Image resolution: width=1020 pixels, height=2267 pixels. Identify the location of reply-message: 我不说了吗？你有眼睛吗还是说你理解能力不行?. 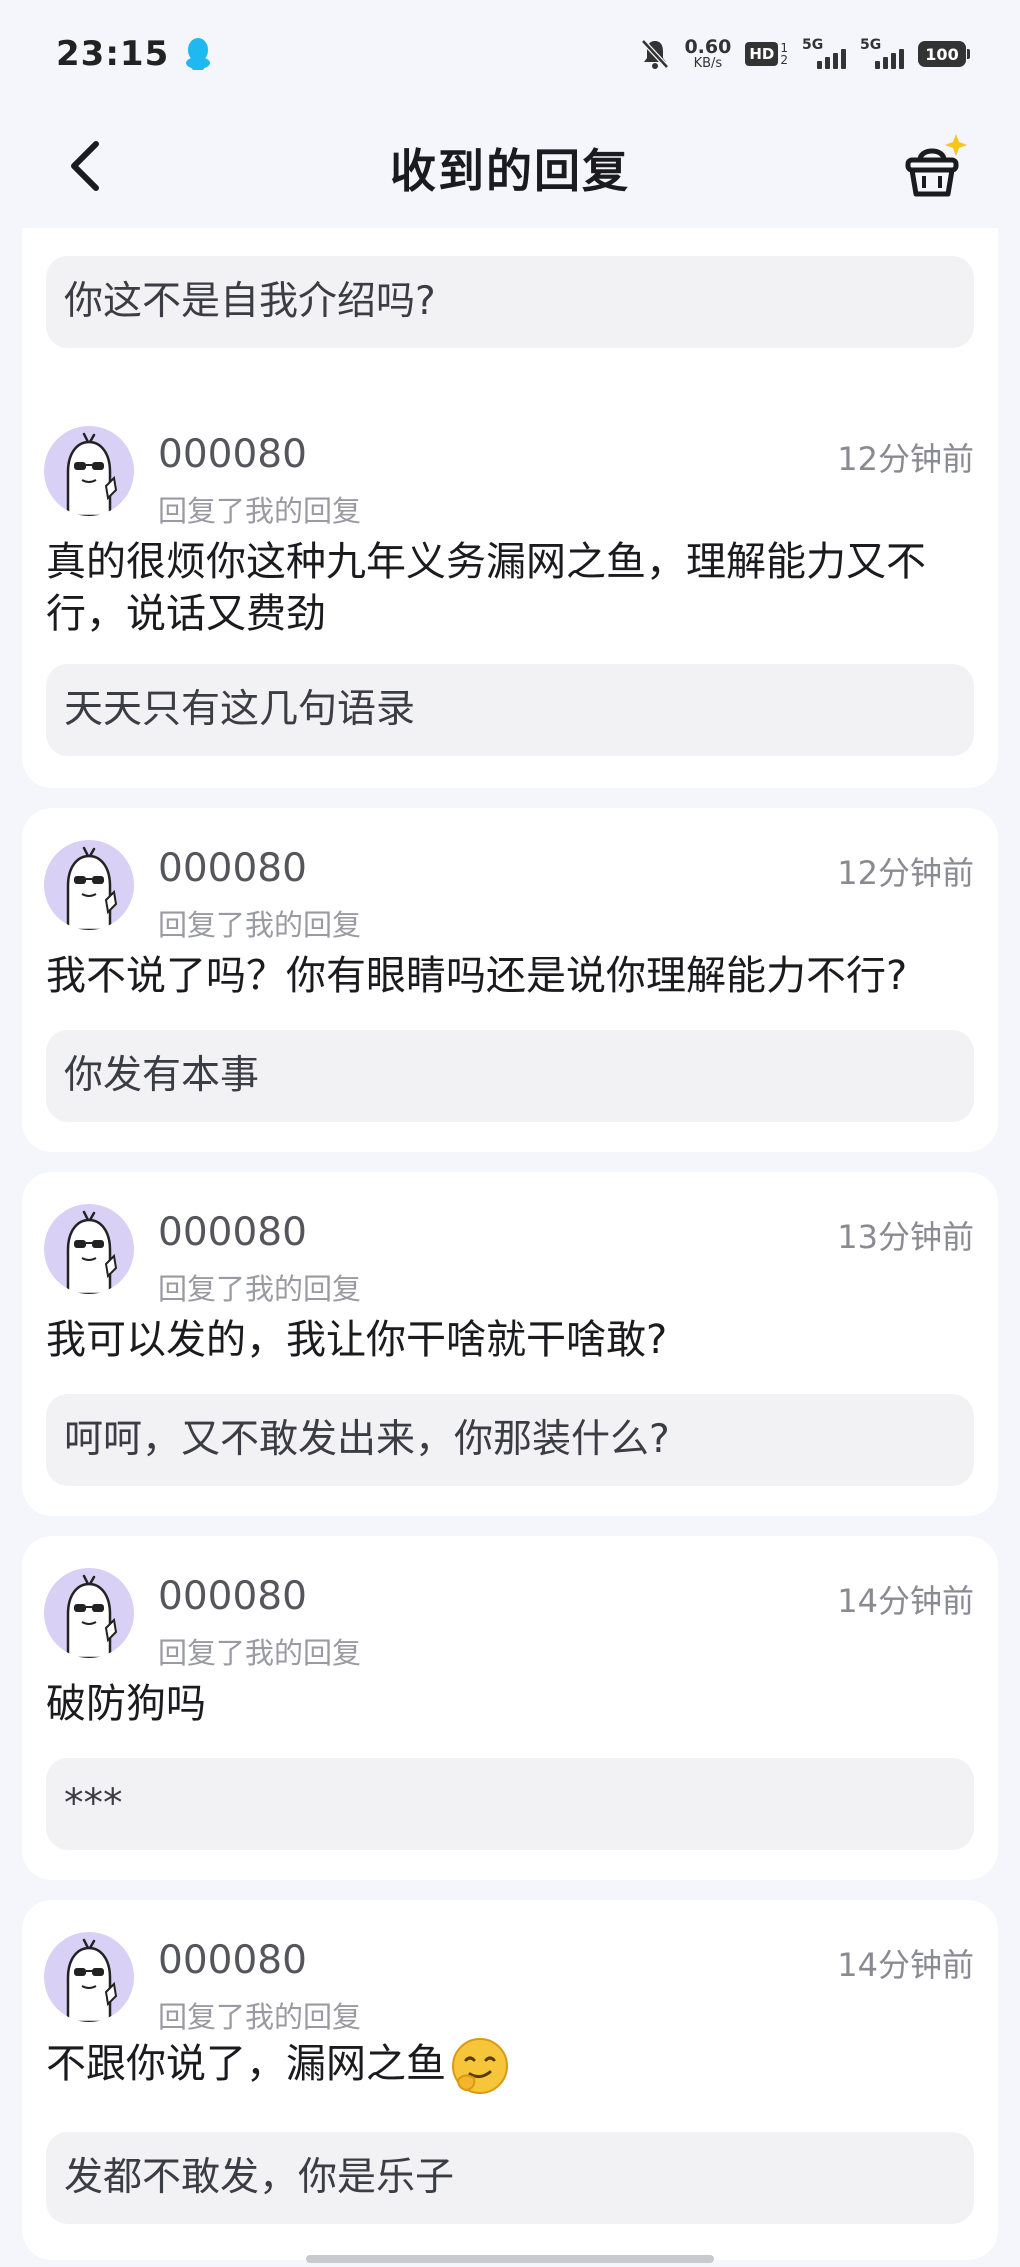
(477, 976).